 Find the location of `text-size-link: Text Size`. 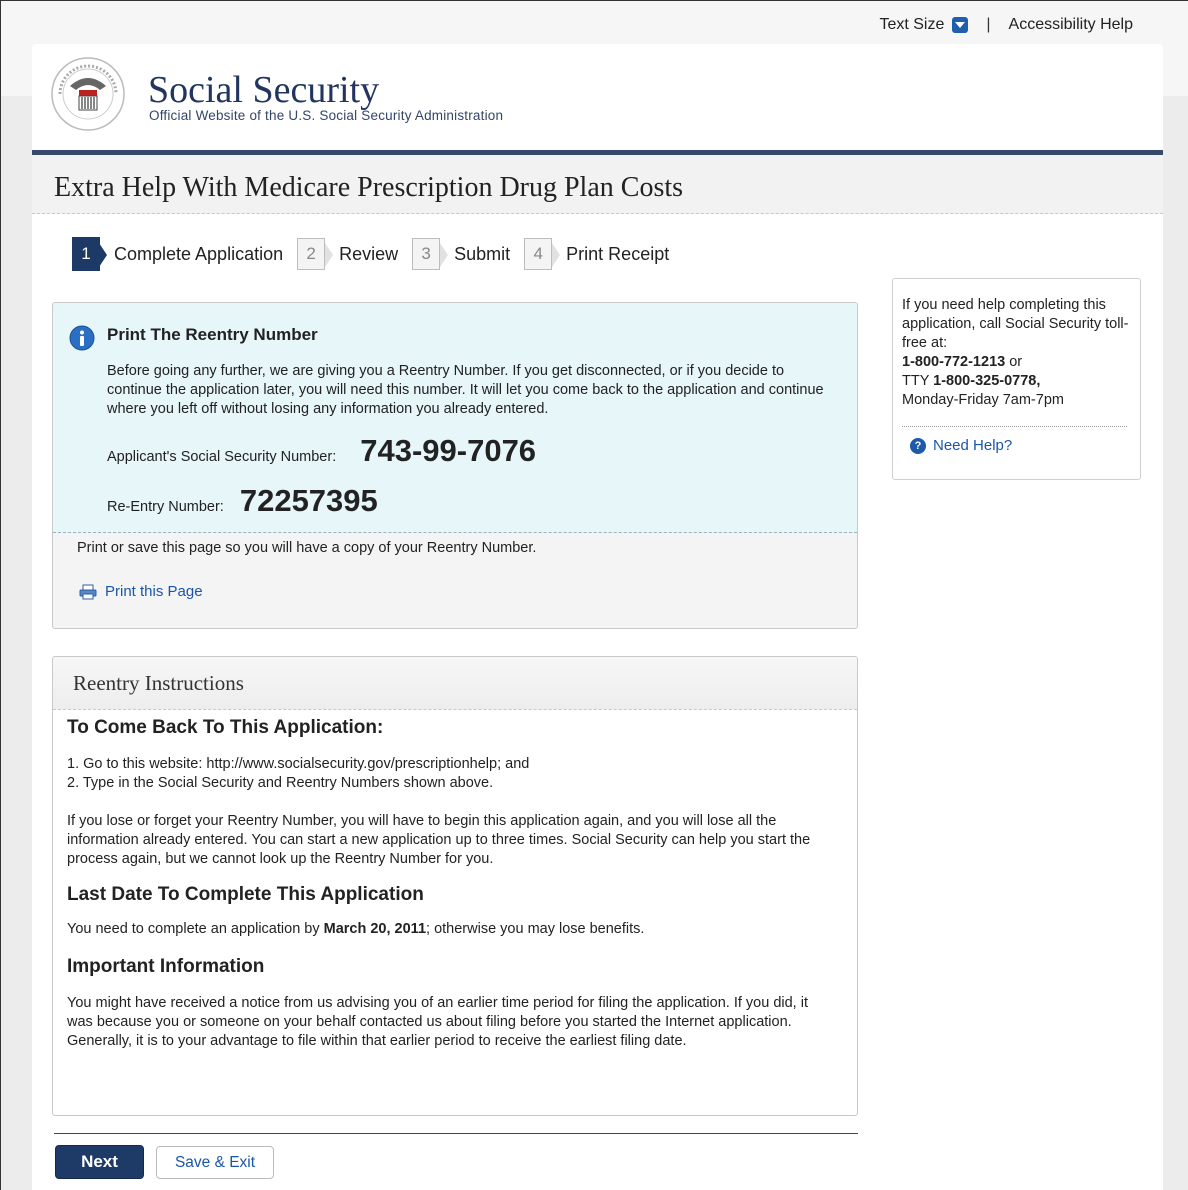

text-size-link: Text Size is located at coordinates (911, 25).